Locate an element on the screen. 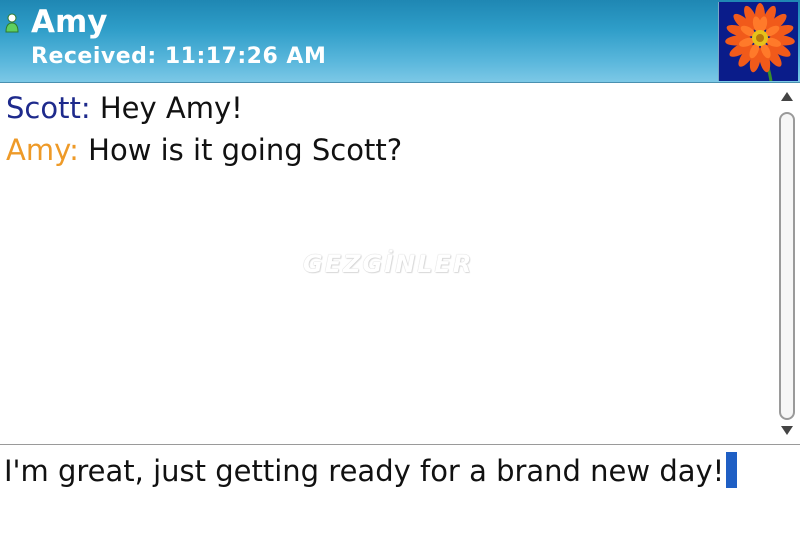 The height and width of the screenshot is (533, 800). received-timestamp: Received: 11:17:26 AM is located at coordinates (179, 56).